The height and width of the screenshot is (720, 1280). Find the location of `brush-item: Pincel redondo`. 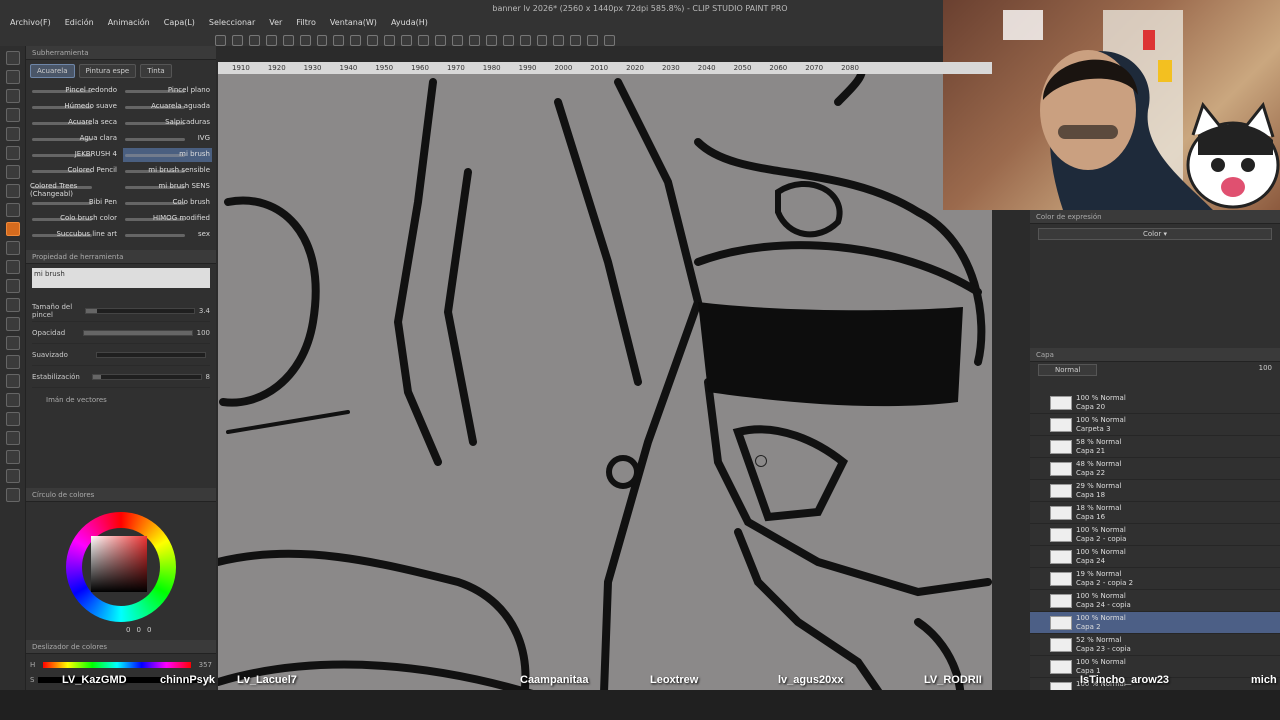

brush-item: Pincel redondo is located at coordinates (74, 91).